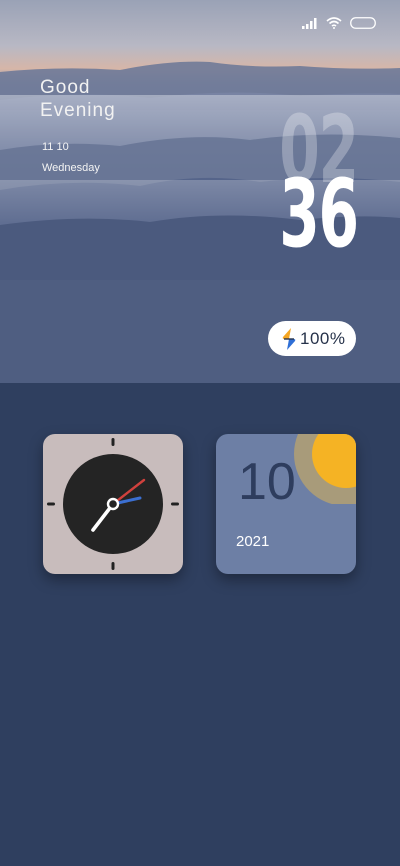 The image size is (400, 866). What do you see at coordinates (334, 23) in the screenshot?
I see `wifi-icon` at bounding box center [334, 23].